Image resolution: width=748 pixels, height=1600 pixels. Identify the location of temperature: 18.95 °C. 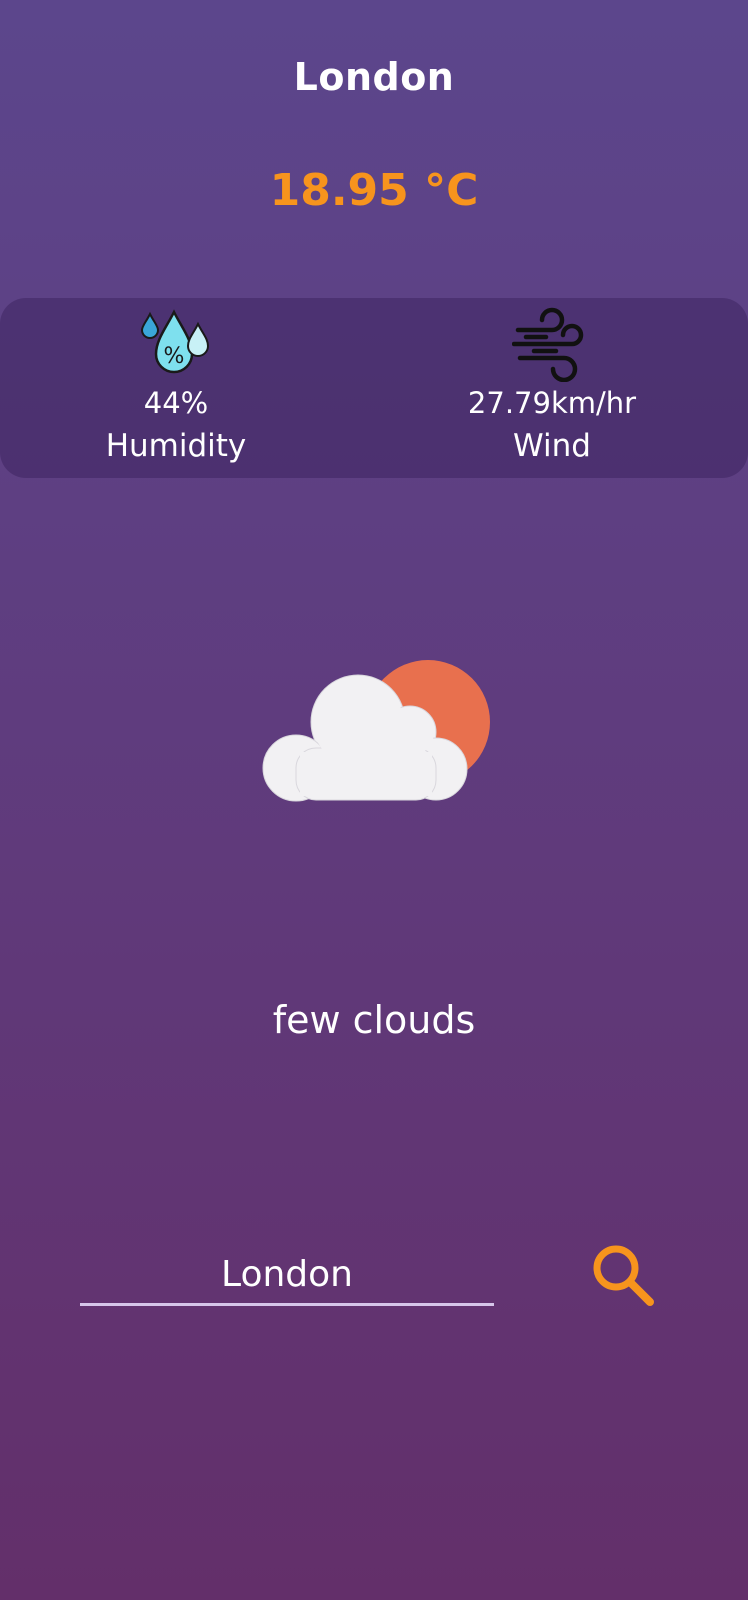
(374, 190).